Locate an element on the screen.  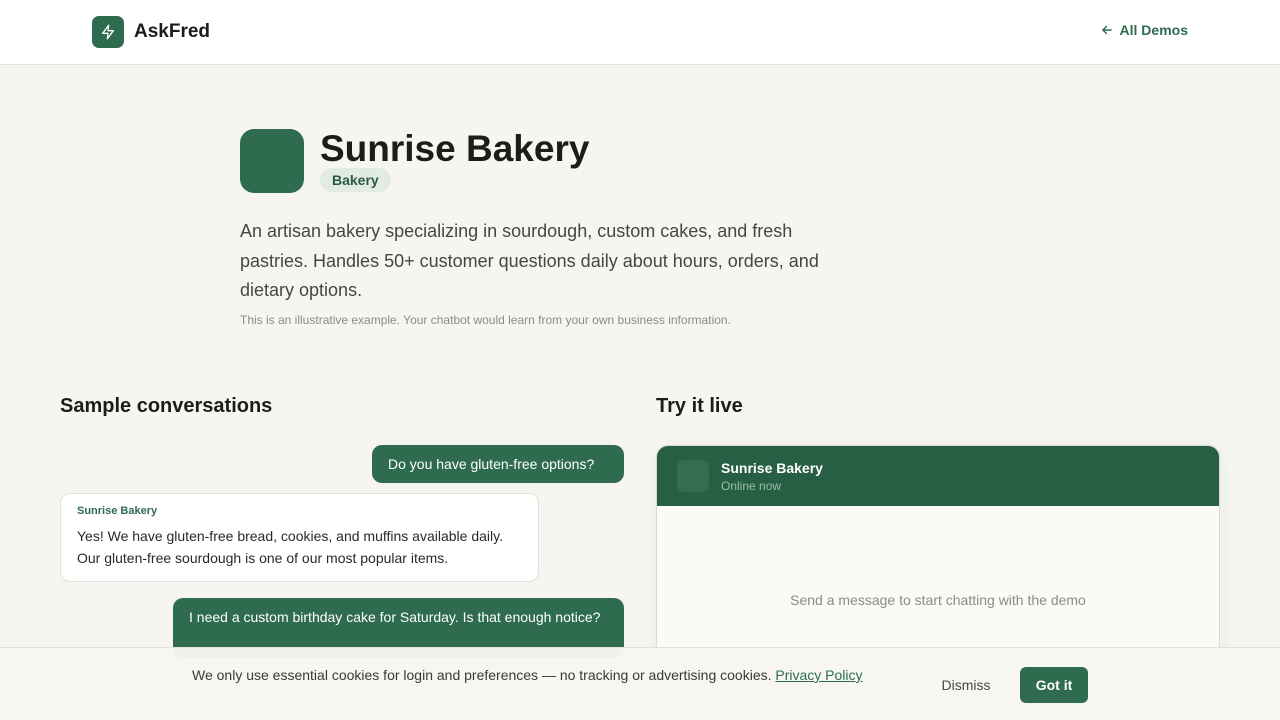
user-message: Do you have gluten-free options? is located at coordinates (498, 464).